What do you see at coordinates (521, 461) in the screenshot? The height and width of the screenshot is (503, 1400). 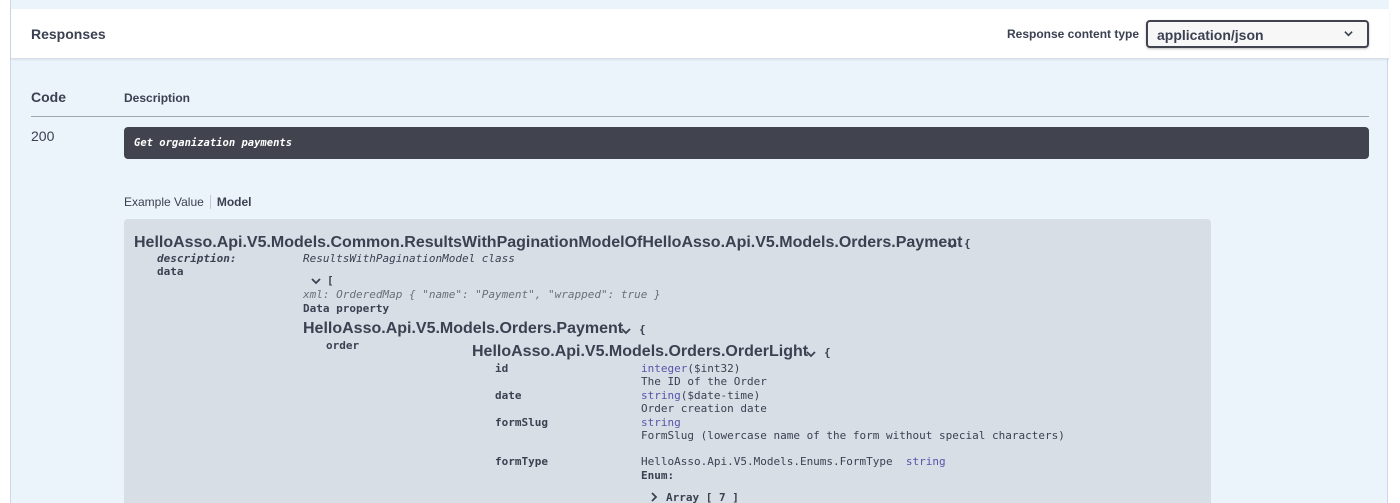 I see `field-formtype-key: formType` at bounding box center [521, 461].